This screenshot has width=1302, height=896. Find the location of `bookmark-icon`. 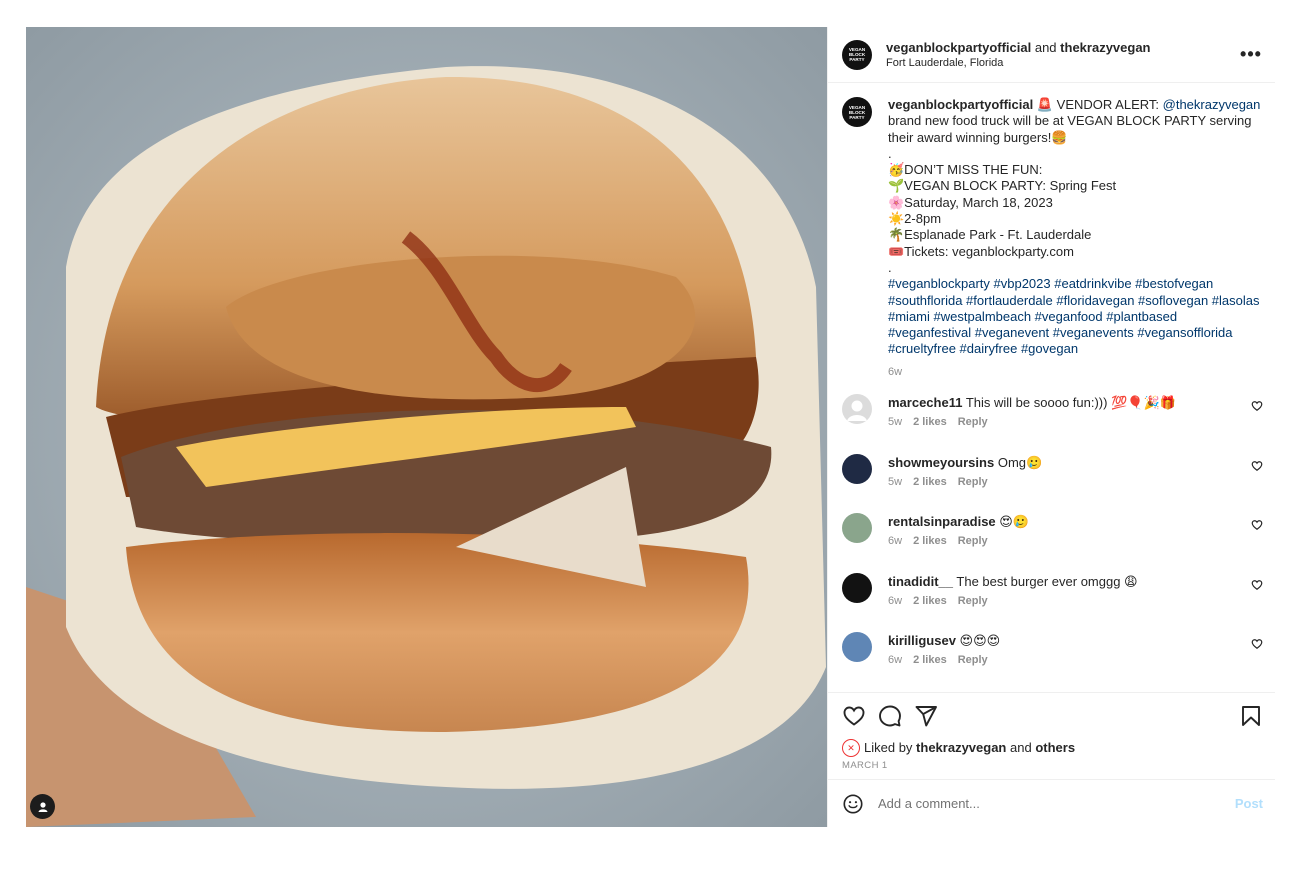

bookmark-icon is located at coordinates (1251, 716).